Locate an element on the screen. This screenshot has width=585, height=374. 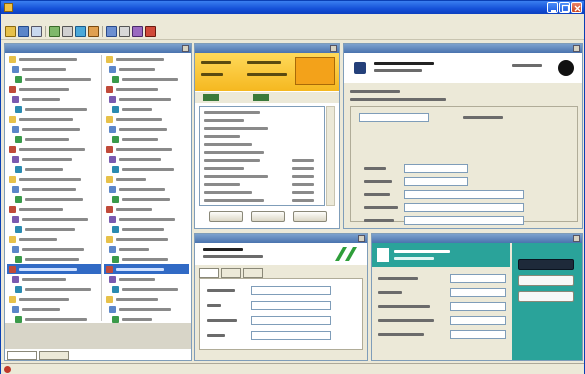
explorer-tree-right is located at coordinates (146, 188).